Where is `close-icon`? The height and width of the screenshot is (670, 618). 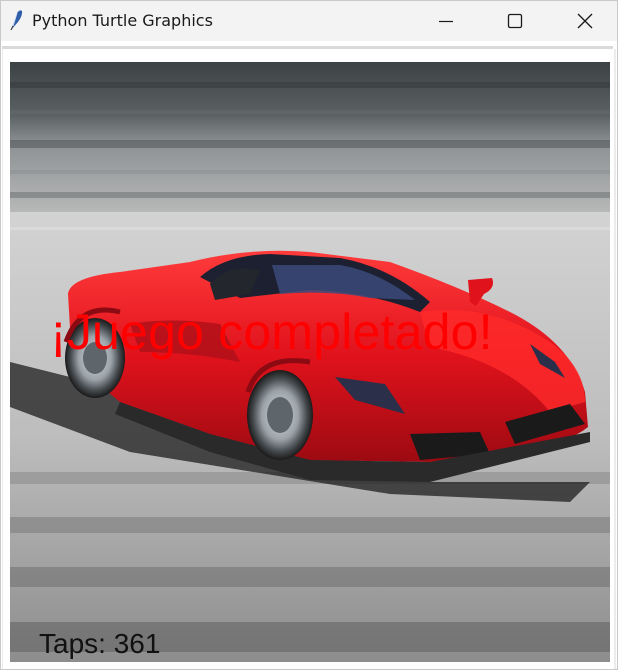 close-icon is located at coordinates (585, 21).